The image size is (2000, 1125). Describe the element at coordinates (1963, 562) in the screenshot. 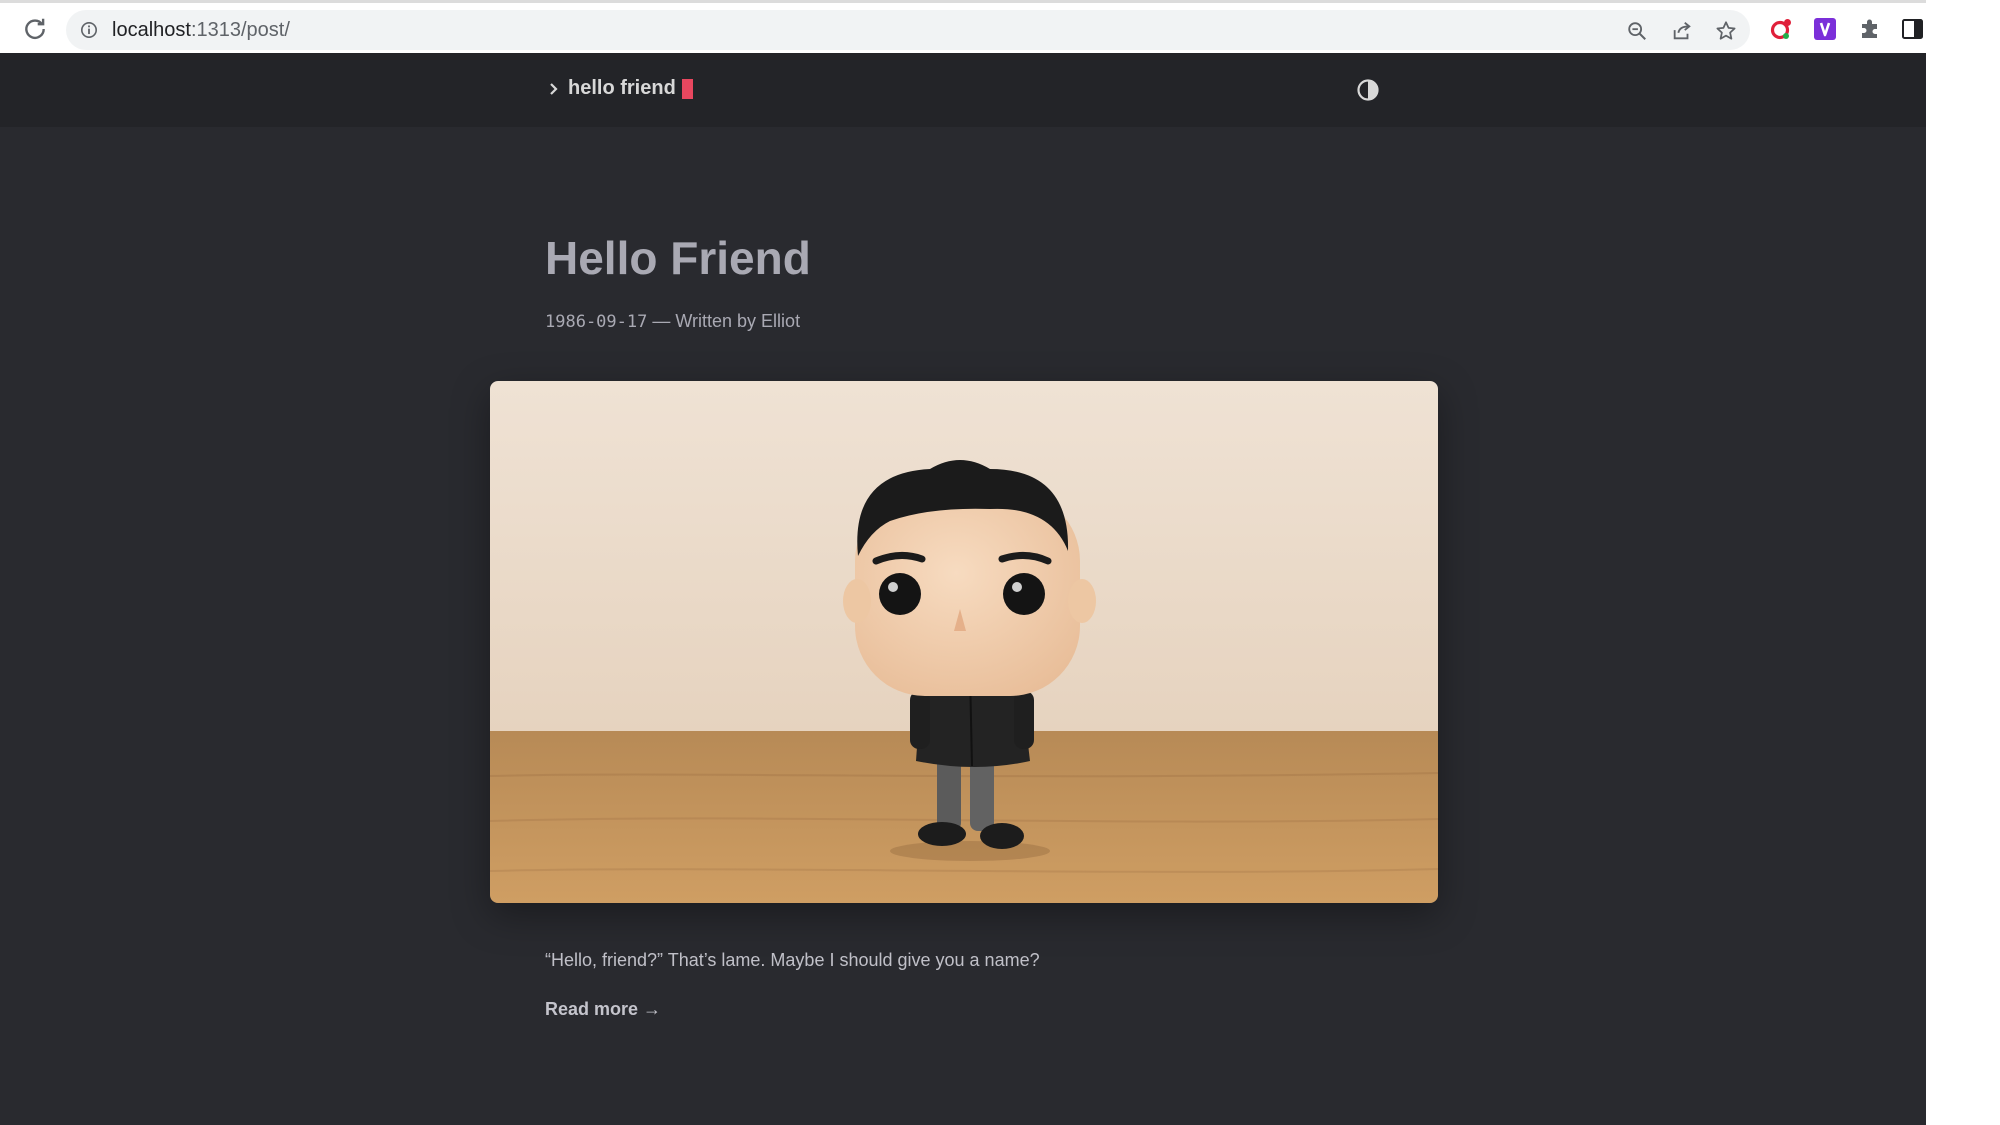

I see `page-margin` at that location.